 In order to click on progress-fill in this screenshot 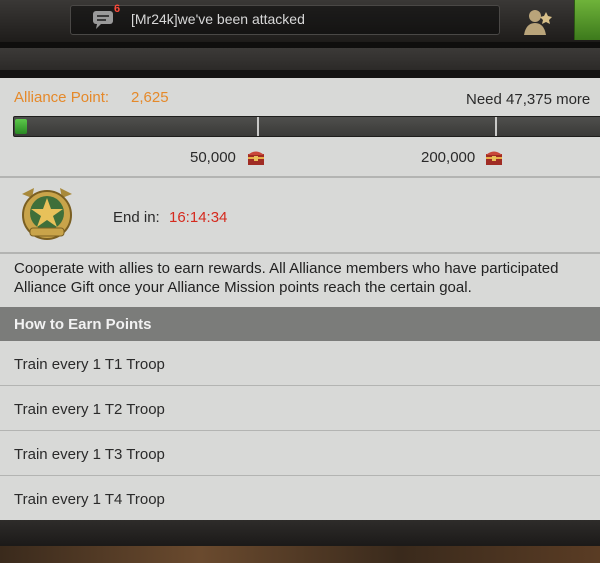, I will do `click(21, 126)`.